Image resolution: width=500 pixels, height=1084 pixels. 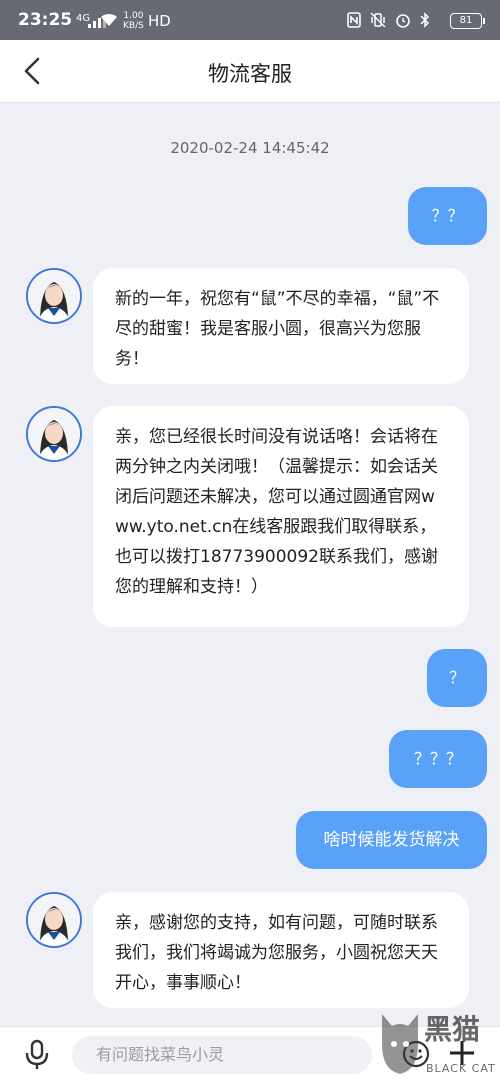 I want to click on message-text: ？, so click(x=456, y=677).